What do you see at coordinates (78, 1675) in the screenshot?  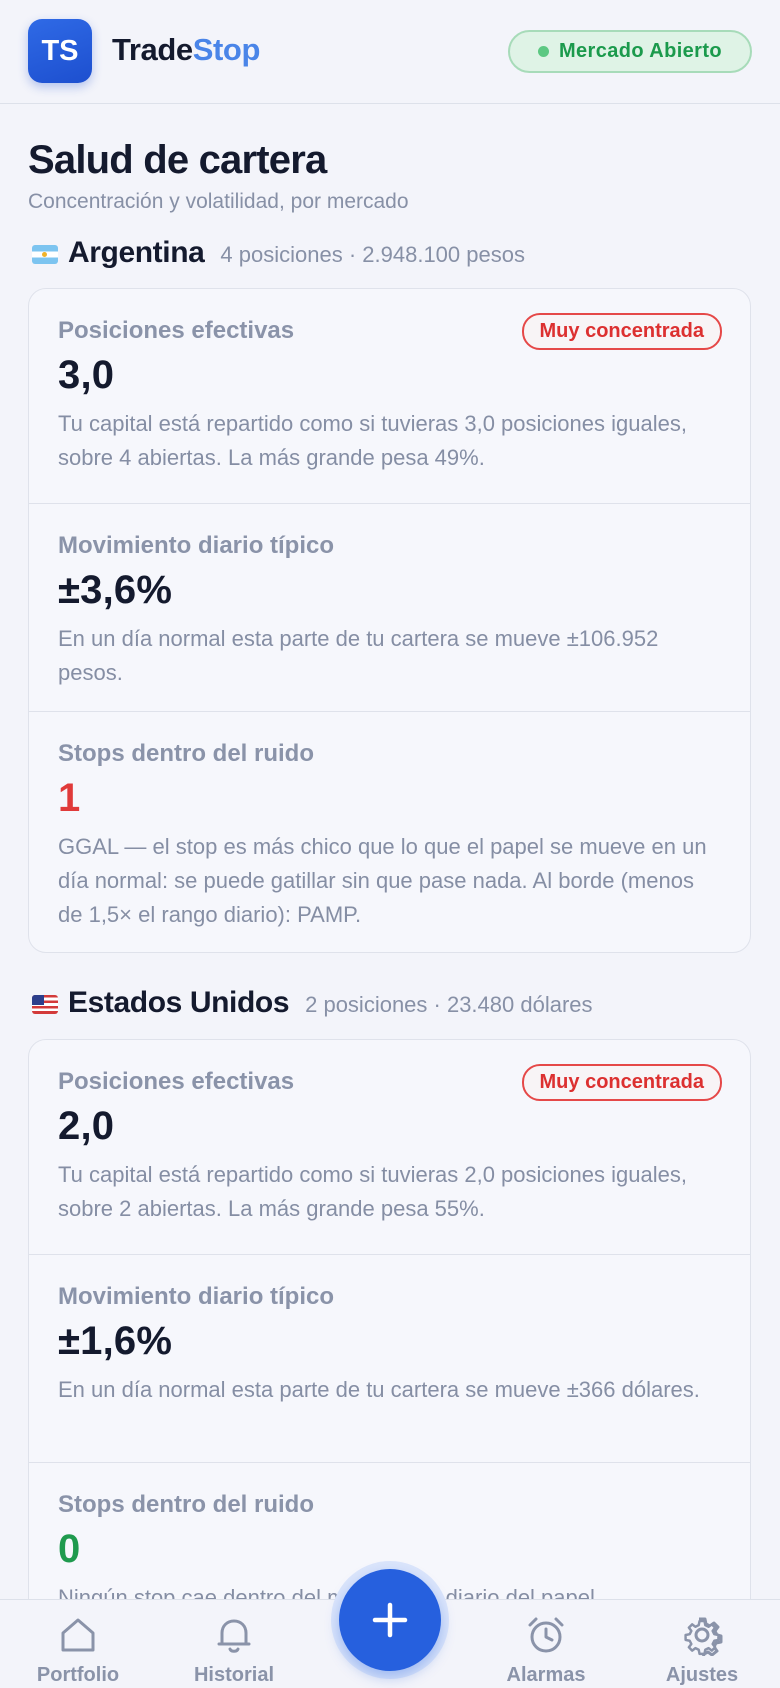 I see `nav-label: Portfolio` at bounding box center [78, 1675].